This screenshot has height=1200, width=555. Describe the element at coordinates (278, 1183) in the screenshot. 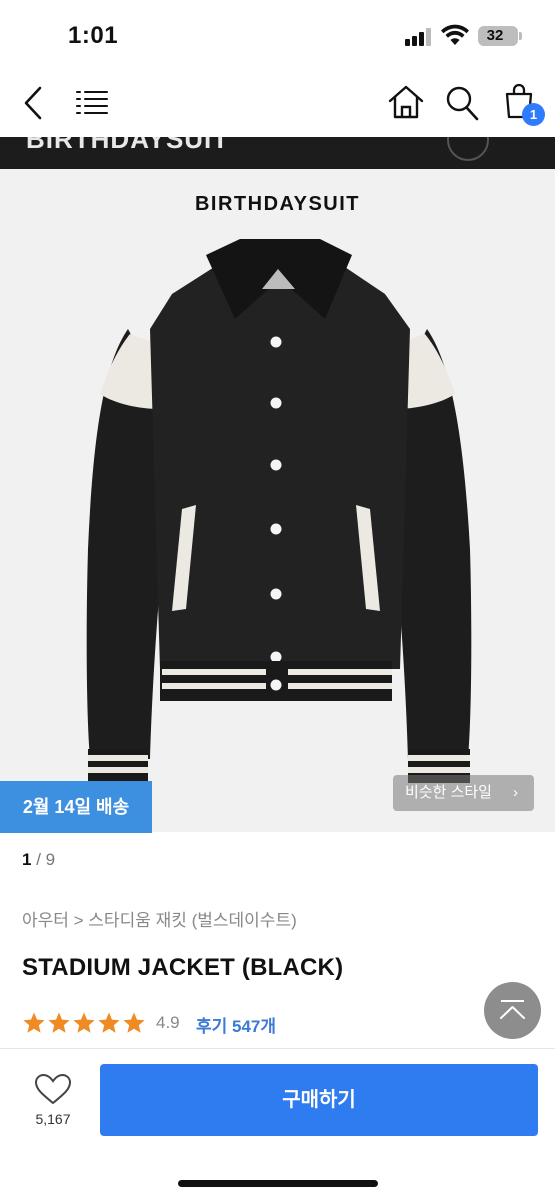

I see `home-indicator` at that location.